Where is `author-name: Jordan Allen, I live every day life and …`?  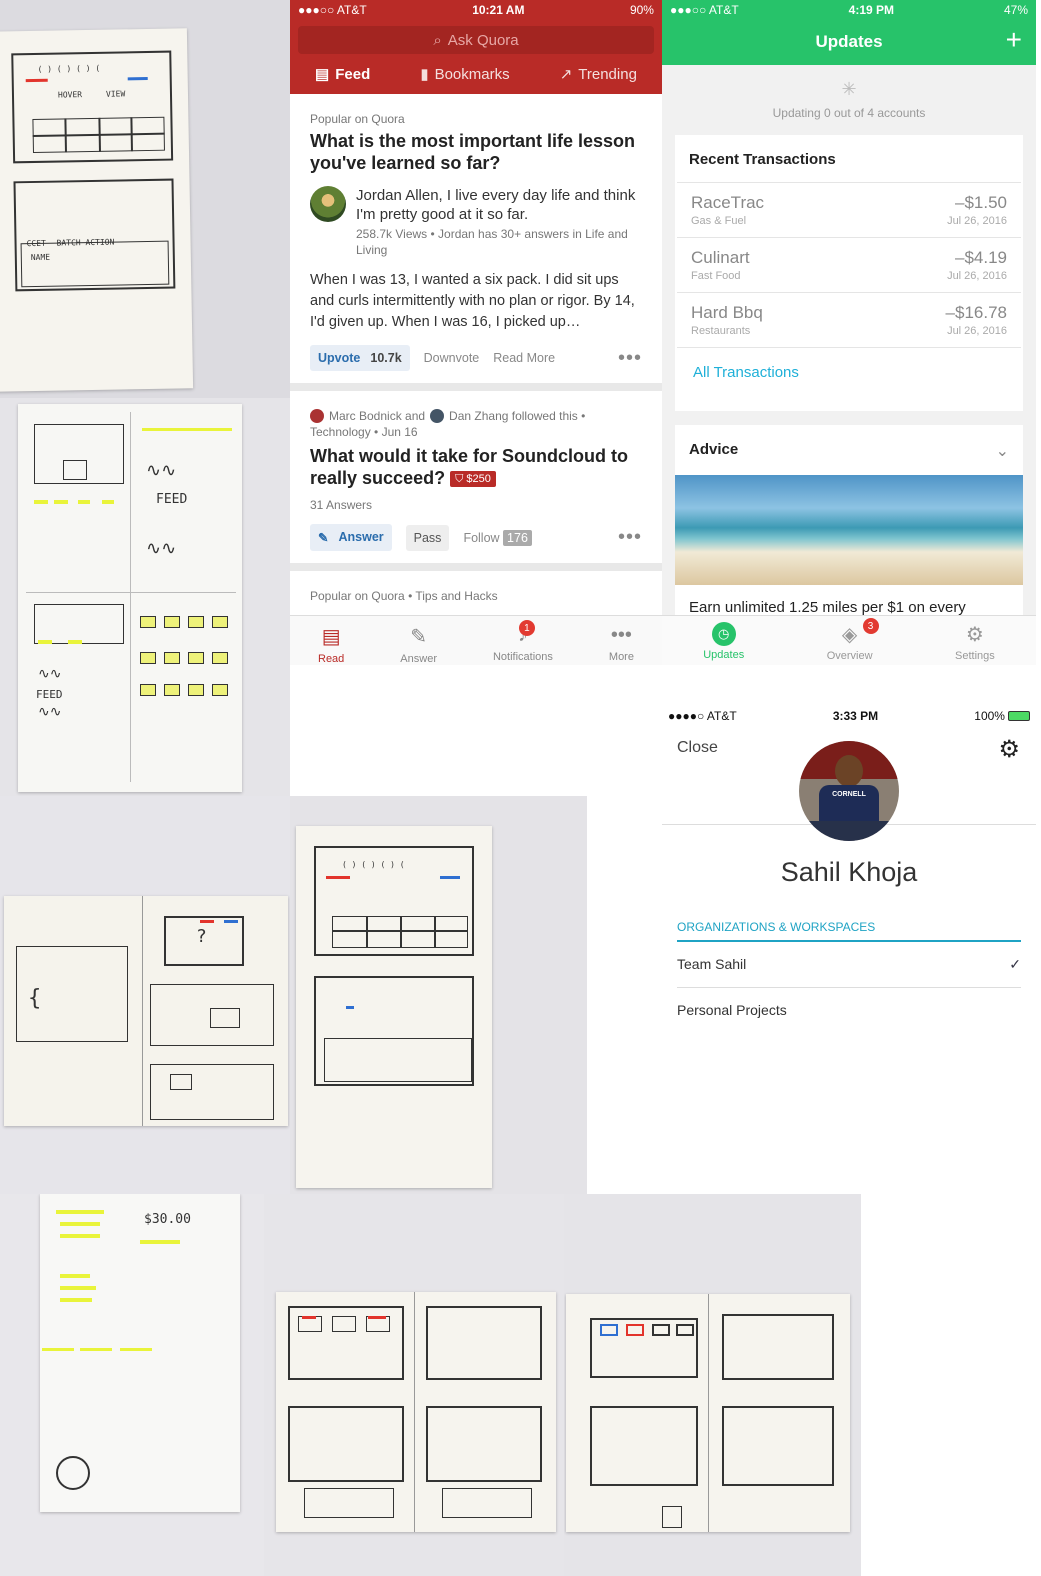 author-name: Jordan Allen, I live every day life and … is located at coordinates (499, 205).